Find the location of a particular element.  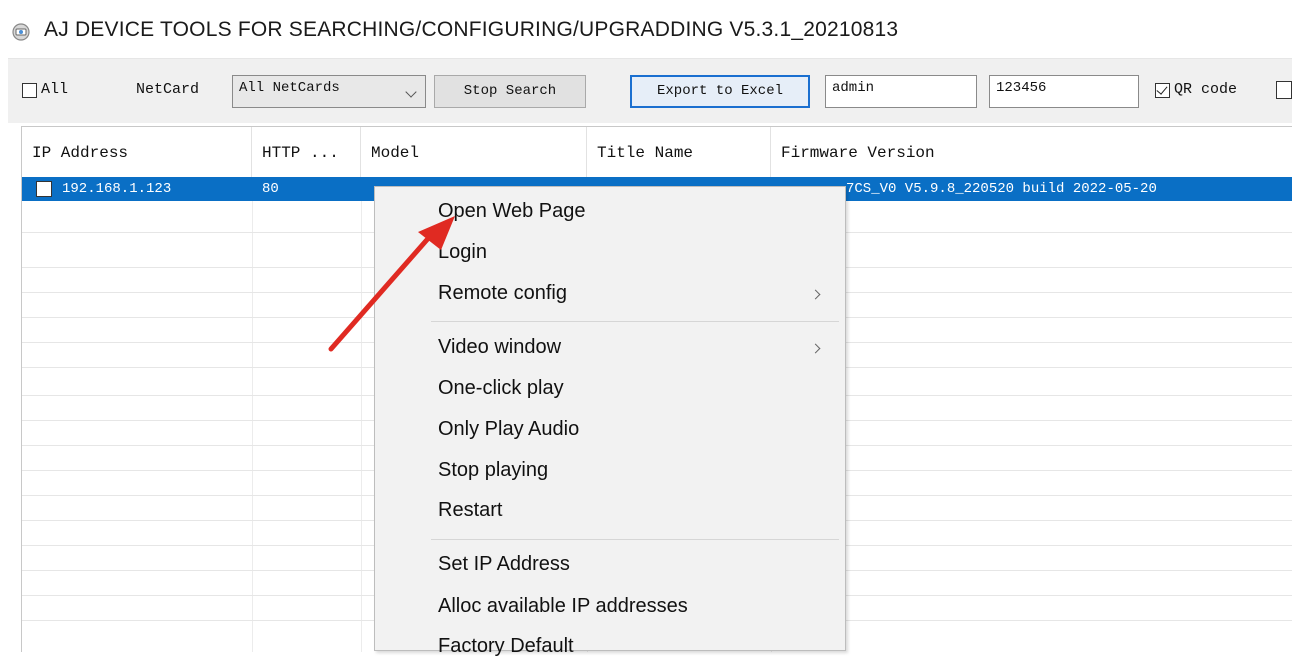

username-input: admin is located at coordinates (901, 91).